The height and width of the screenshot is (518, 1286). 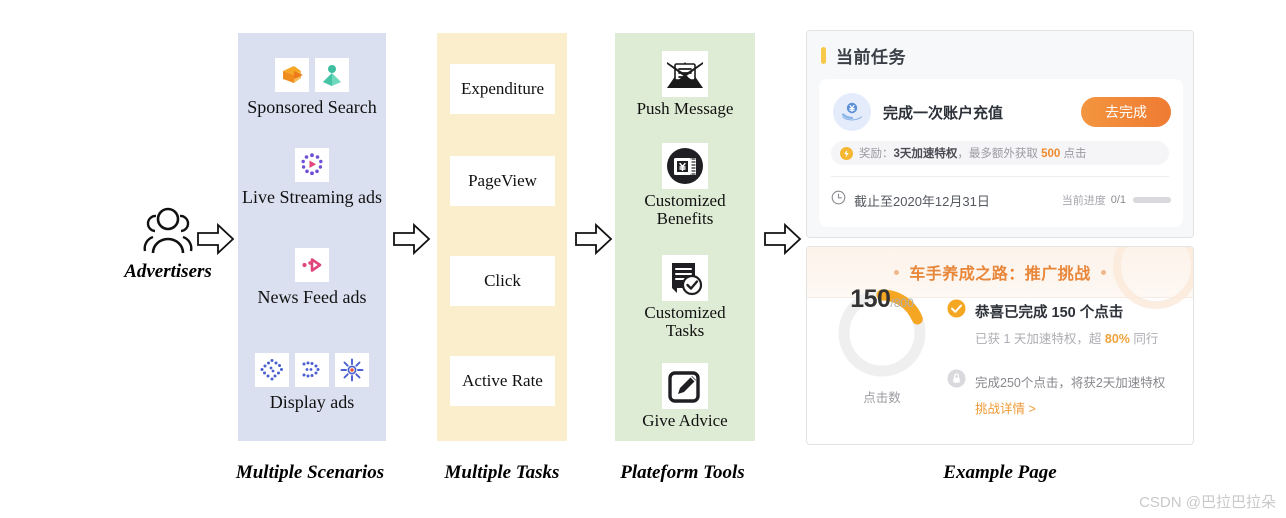 I want to click on display-ads-diamond-icon, so click(x=272, y=370).